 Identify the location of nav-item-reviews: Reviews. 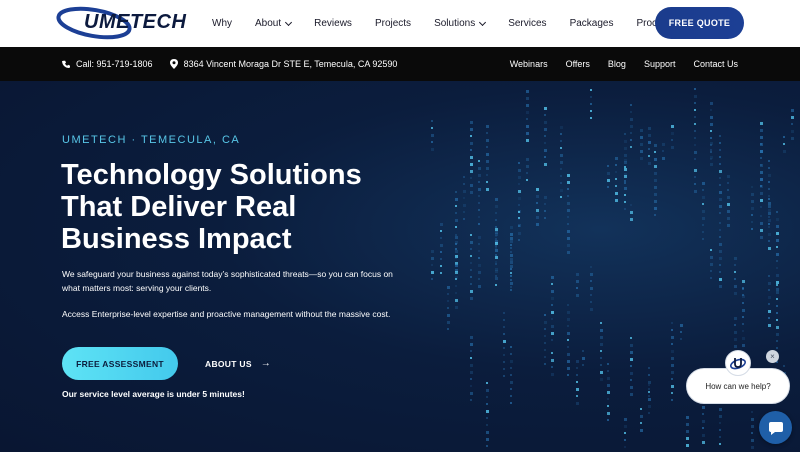
(333, 23).